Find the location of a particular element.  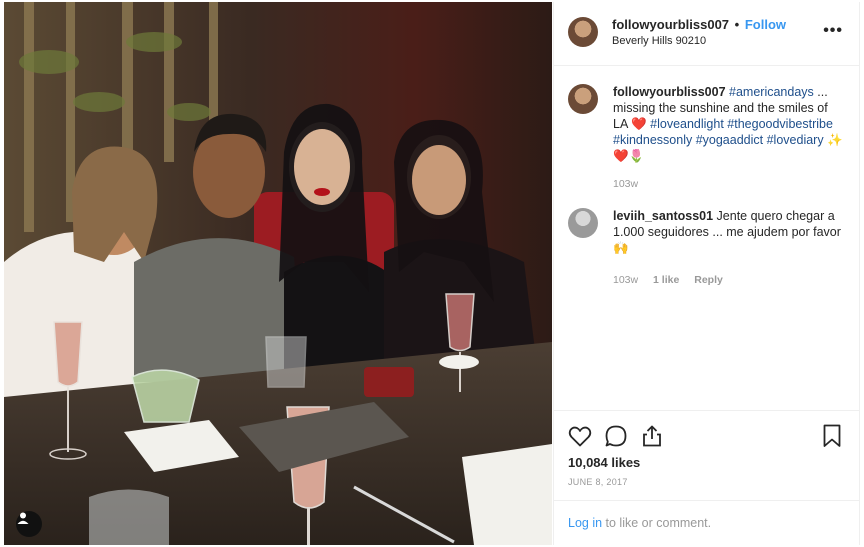

post-actions: 10,084 likes JUNE 8, 2017 is located at coordinates (706, 460).